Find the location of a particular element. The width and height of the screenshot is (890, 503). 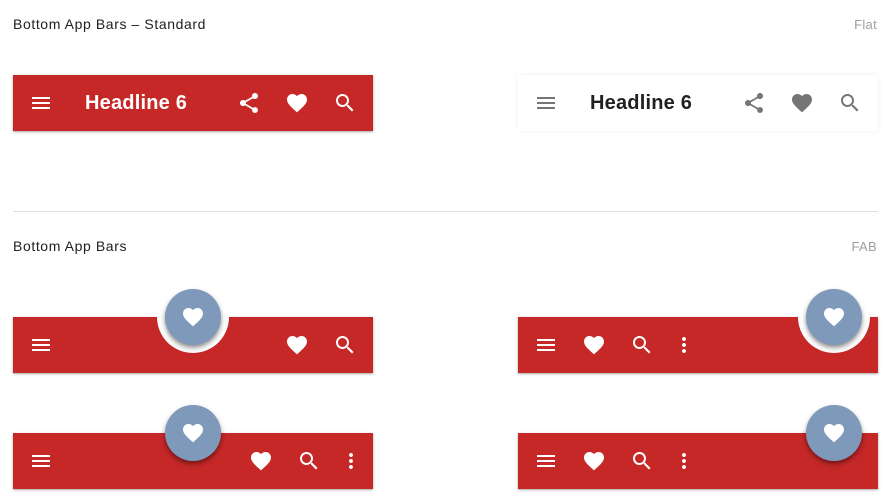

bottom-app-bar-standard-red: Headline 6 is located at coordinates (193, 103).